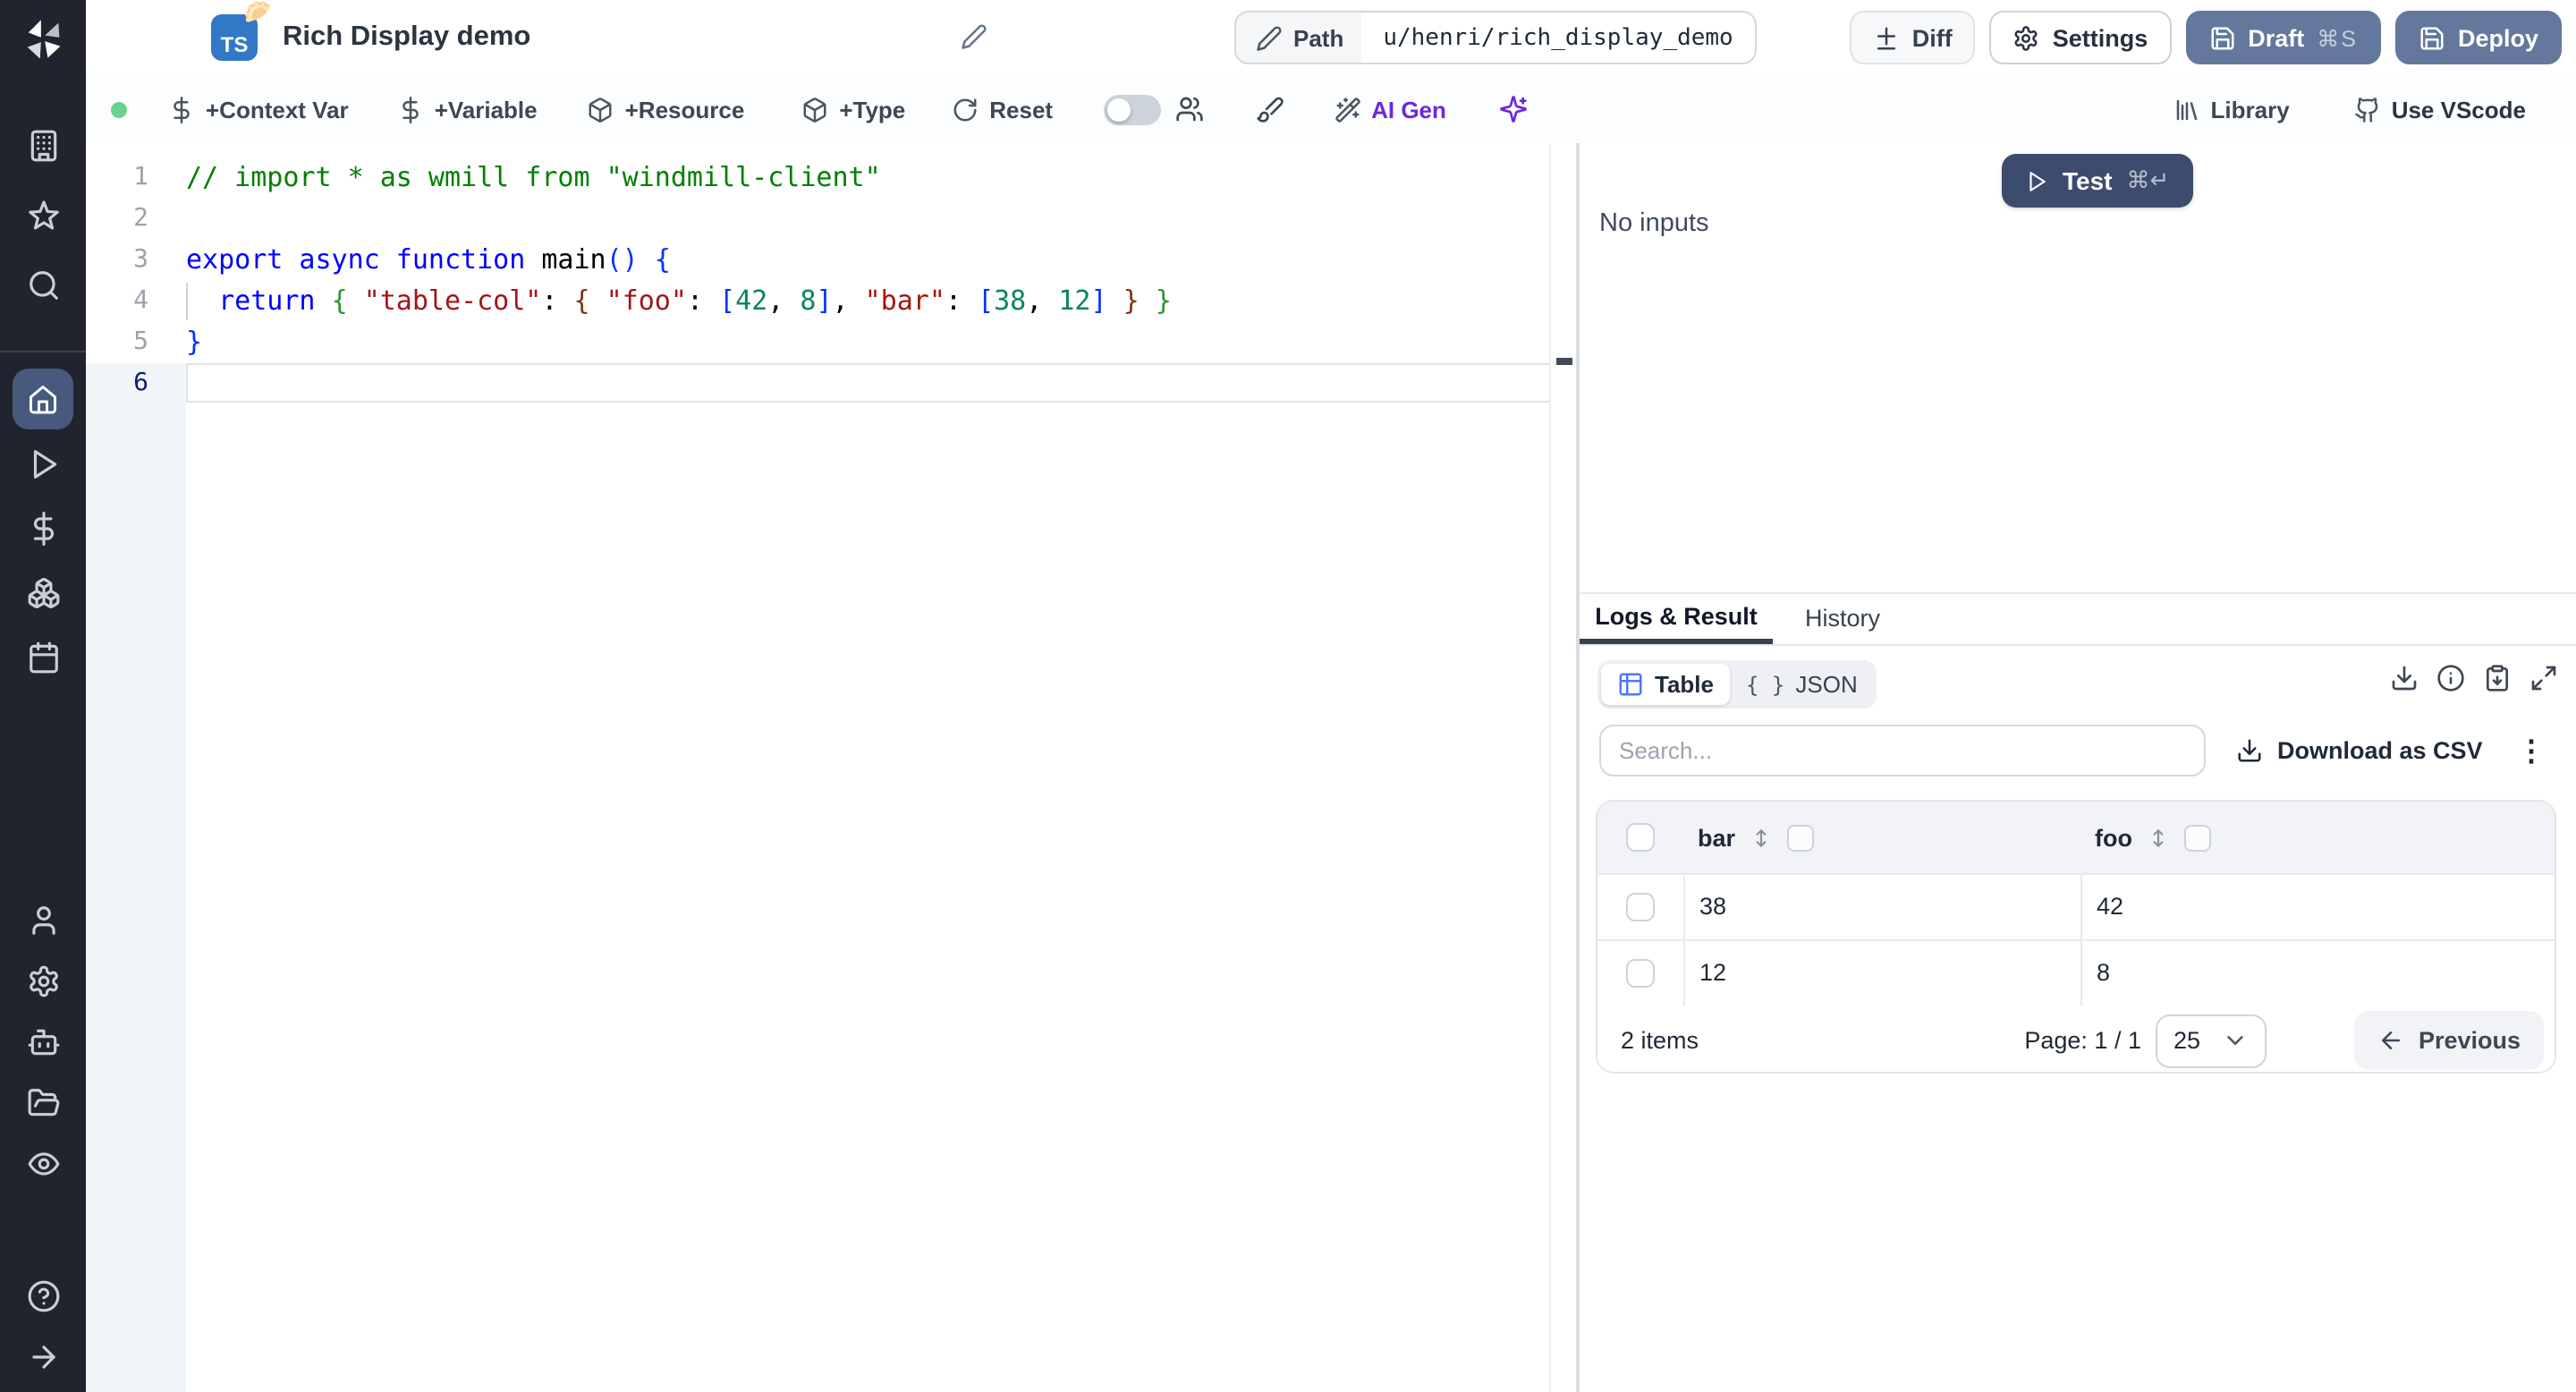 This screenshot has width=2576, height=1392. Describe the element at coordinates (2187, 109) in the screenshot. I see `library-icon` at that location.